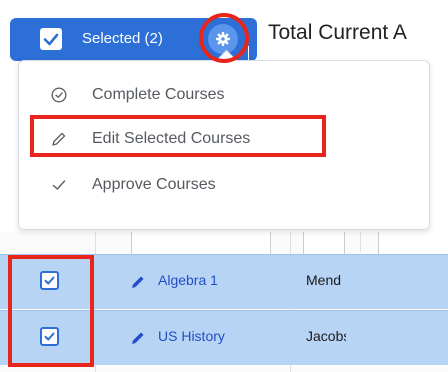 The width and height of the screenshot is (448, 372). What do you see at coordinates (360, 242) in the screenshot?
I see `column-divider` at bounding box center [360, 242].